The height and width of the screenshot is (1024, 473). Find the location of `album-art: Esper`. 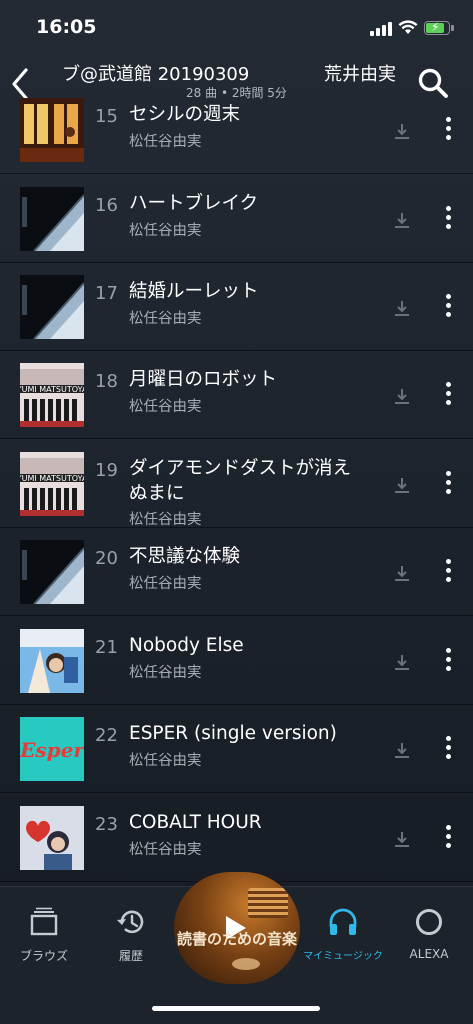

album-art: Esper is located at coordinates (52, 749).